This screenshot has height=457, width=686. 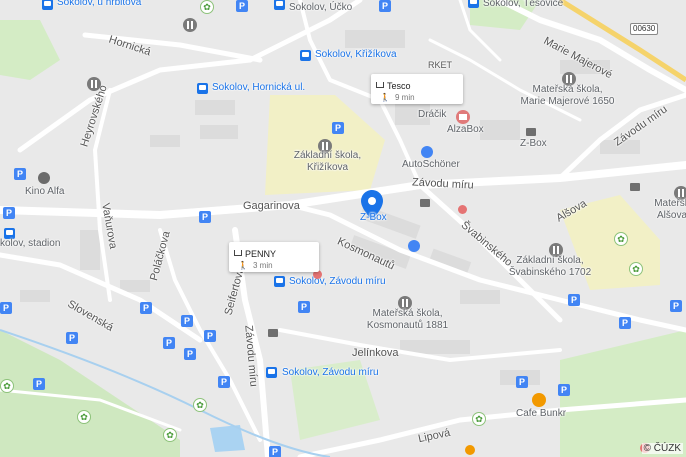 What do you see at coordinates (414, 246) in the screenshot?
I see `wheelchair-icon` at bounding box center [414, 246].